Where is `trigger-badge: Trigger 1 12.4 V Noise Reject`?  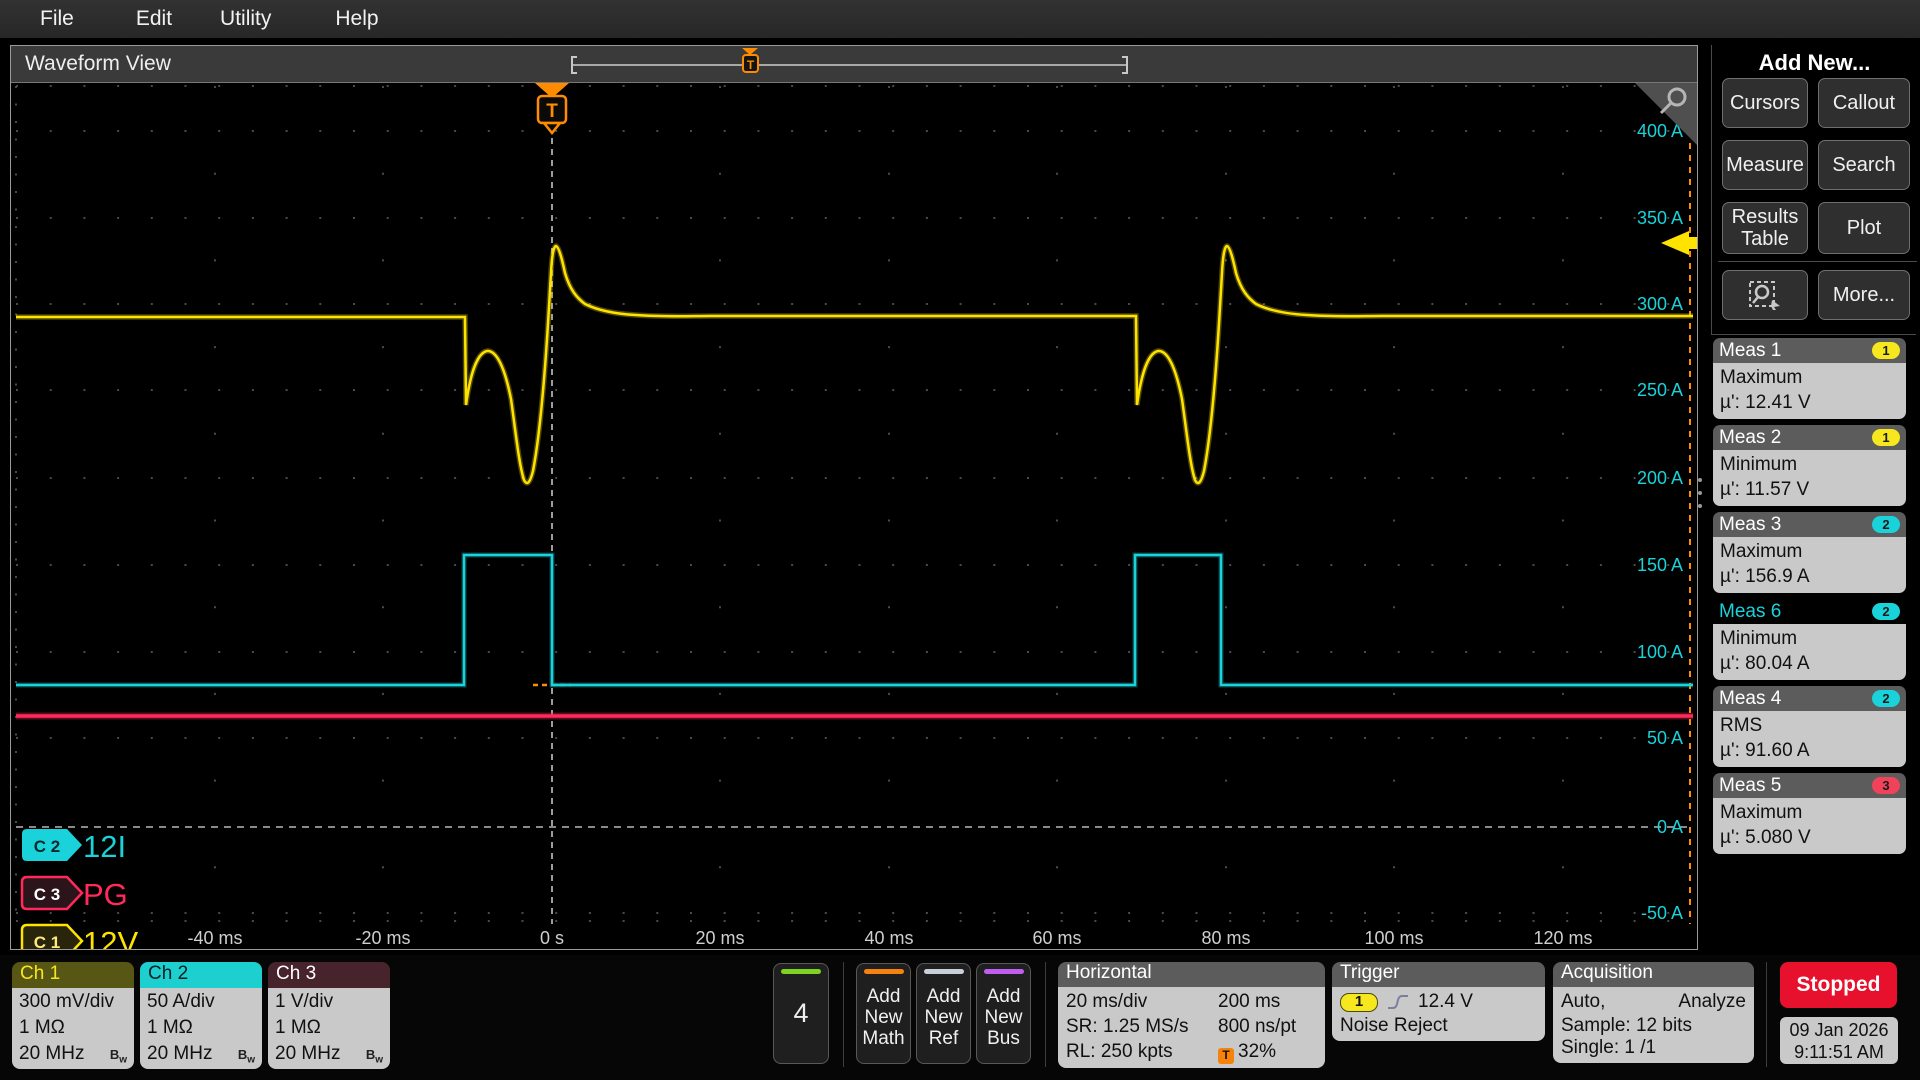
trigger-badge: Trigger 1 12.4 V Noise Reject is located at coordinates (1438, 1001).